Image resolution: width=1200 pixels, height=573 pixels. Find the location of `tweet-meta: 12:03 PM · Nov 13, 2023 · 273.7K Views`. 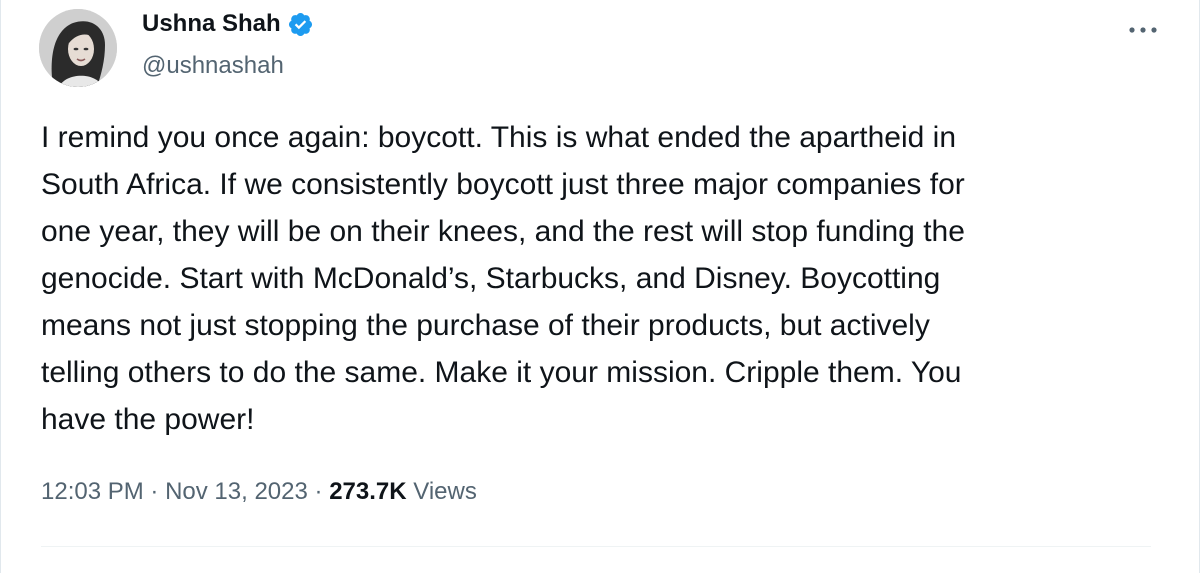

tweet-meta: 12:03 PM · Nov 13, 2023 · 273.7K Views is located at coordinates (259, 492).